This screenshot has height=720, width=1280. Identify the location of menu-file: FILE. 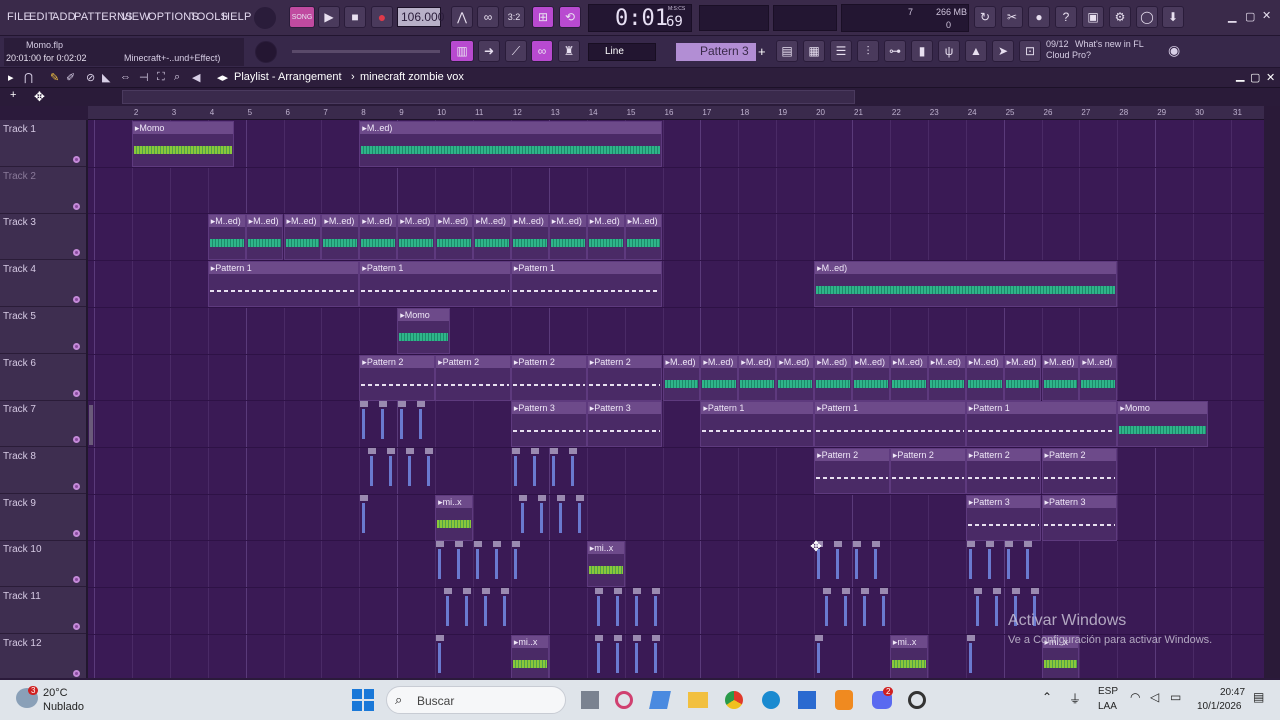
(19, 17).